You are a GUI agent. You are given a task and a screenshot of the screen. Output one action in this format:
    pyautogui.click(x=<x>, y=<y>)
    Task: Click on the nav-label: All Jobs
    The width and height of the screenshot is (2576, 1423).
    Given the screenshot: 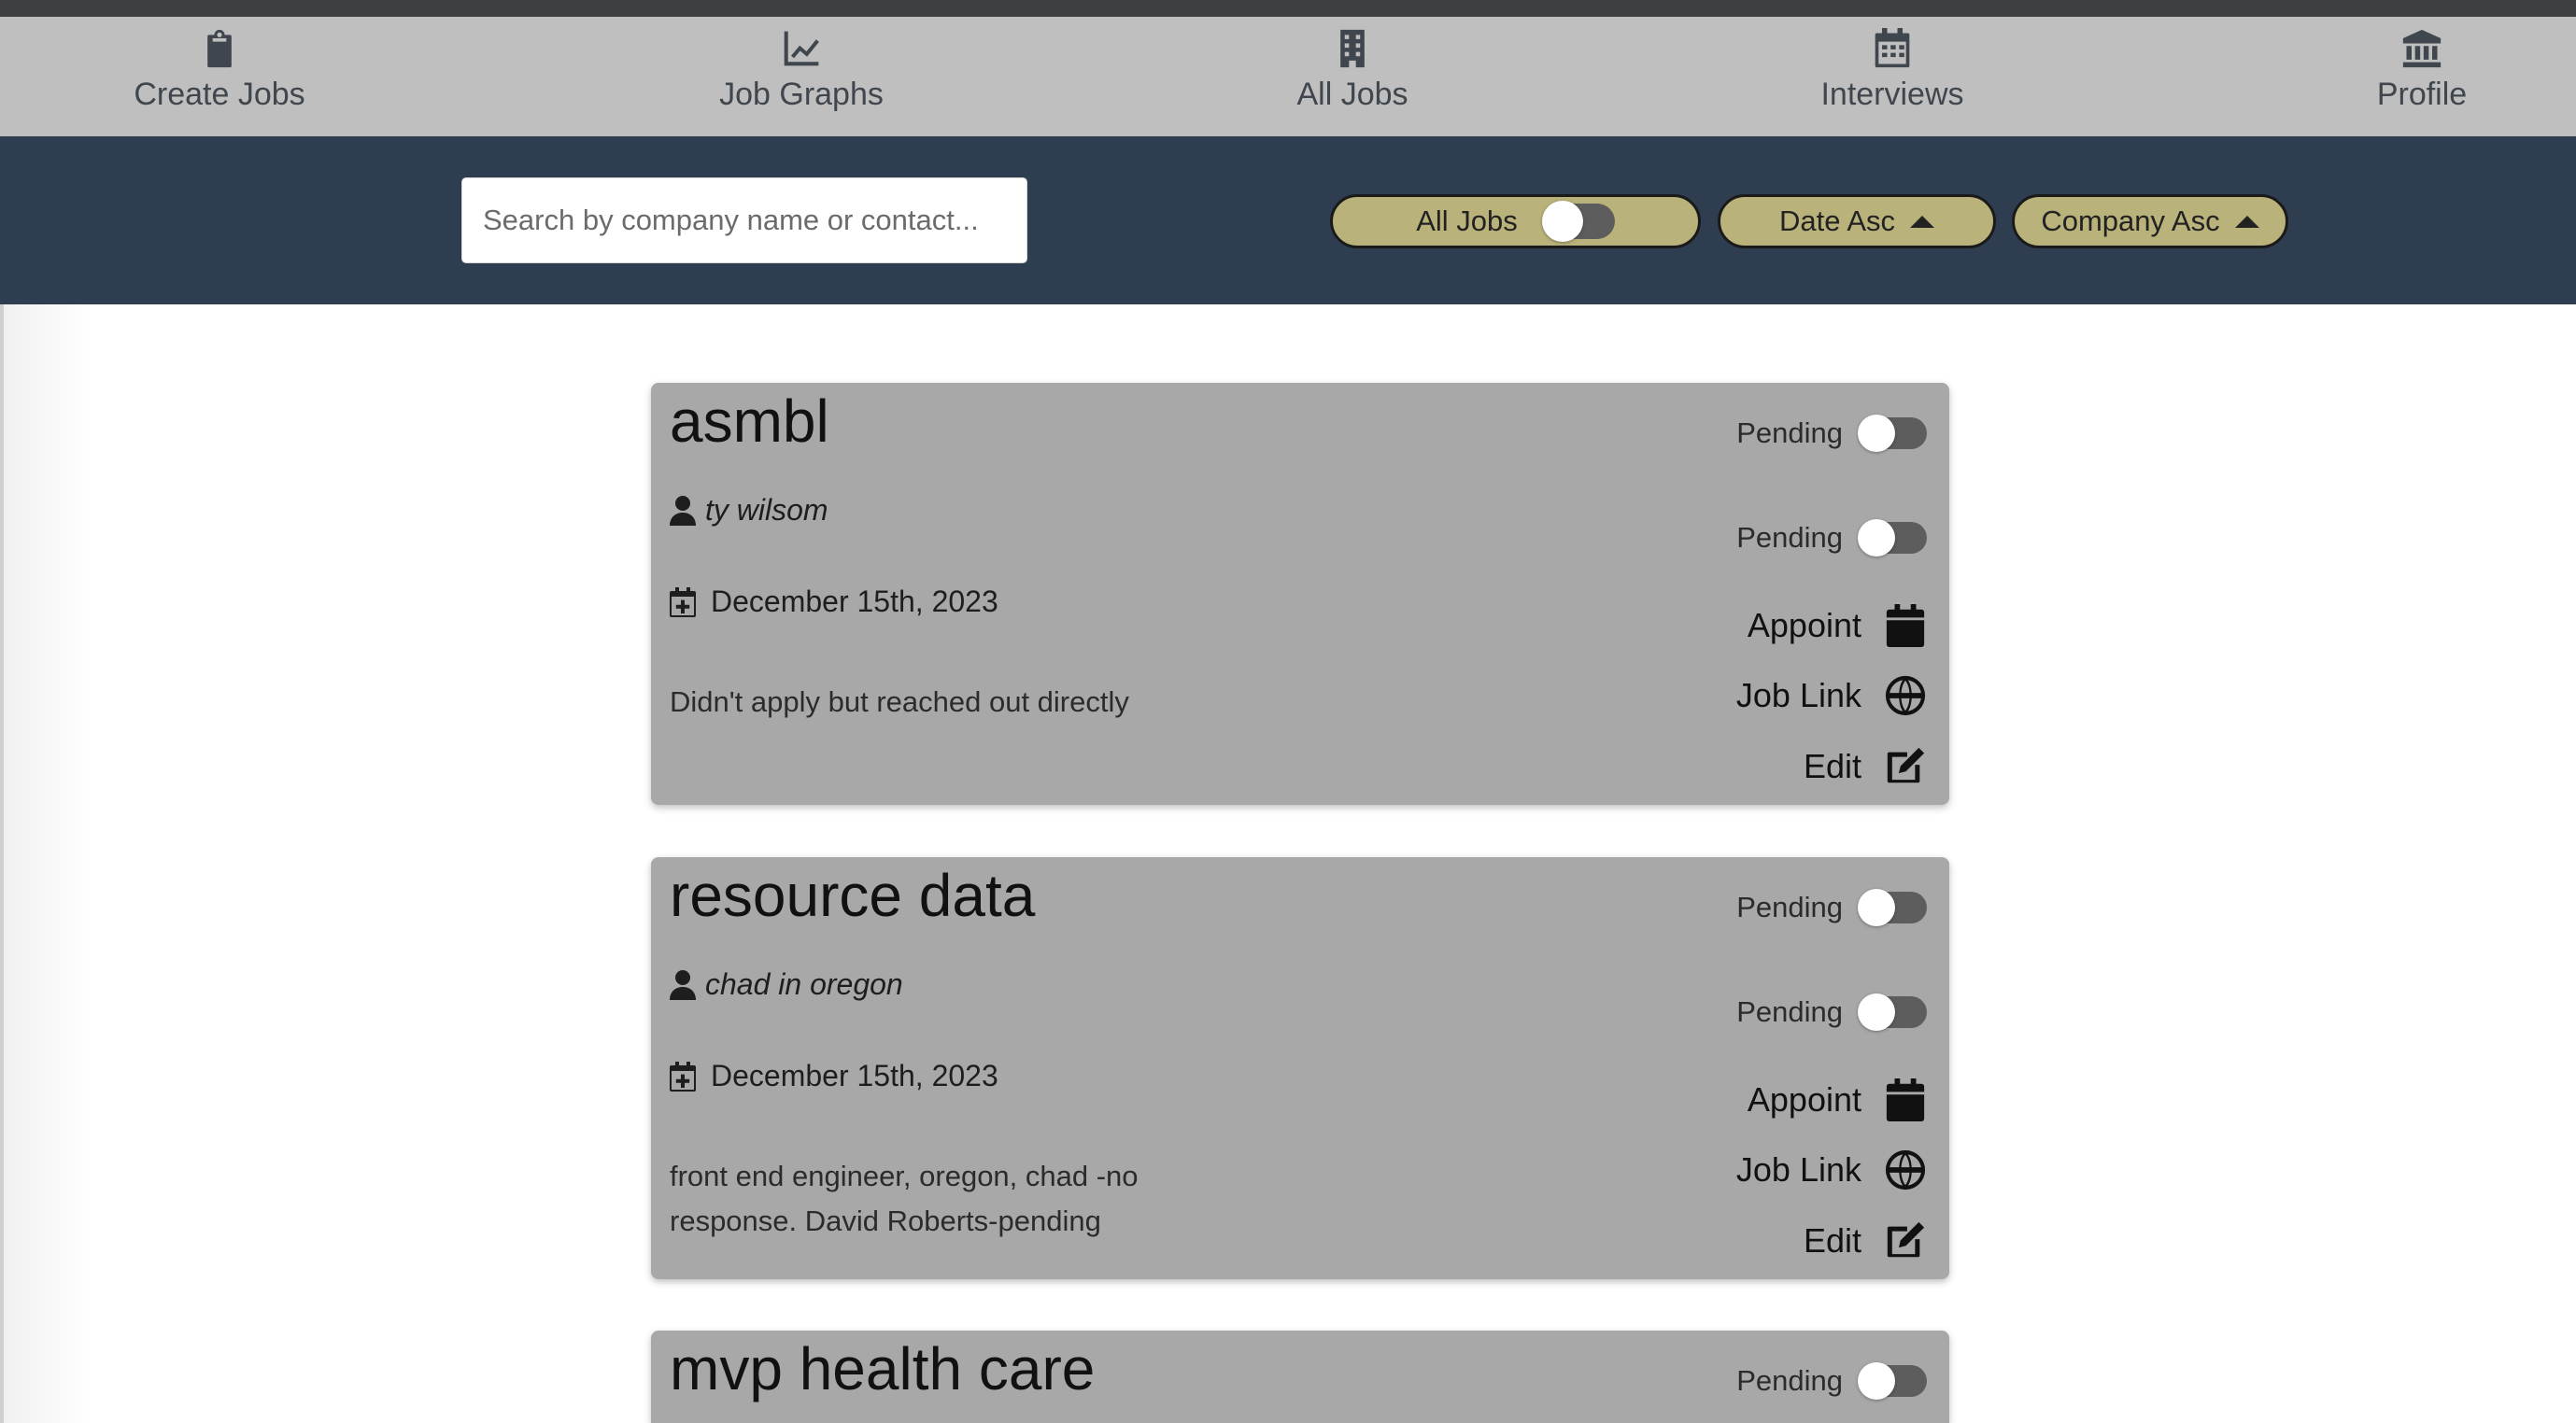 What is the action you would take?
    pyautogui.click(x=1352, y=94)
    